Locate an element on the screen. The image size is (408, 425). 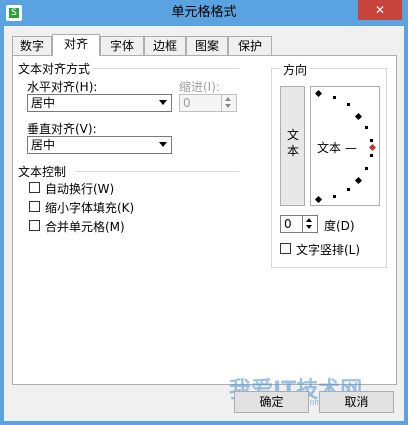
merge-cells-checkbox is located at coordinates (34, 225).